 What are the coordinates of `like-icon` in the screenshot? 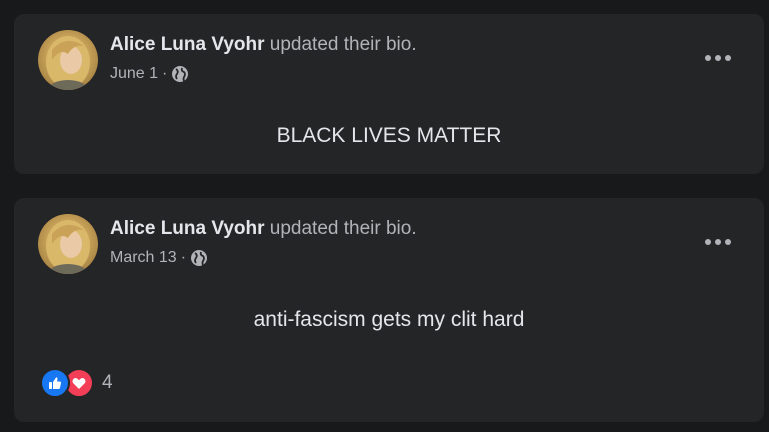 It's located at (55, 383).